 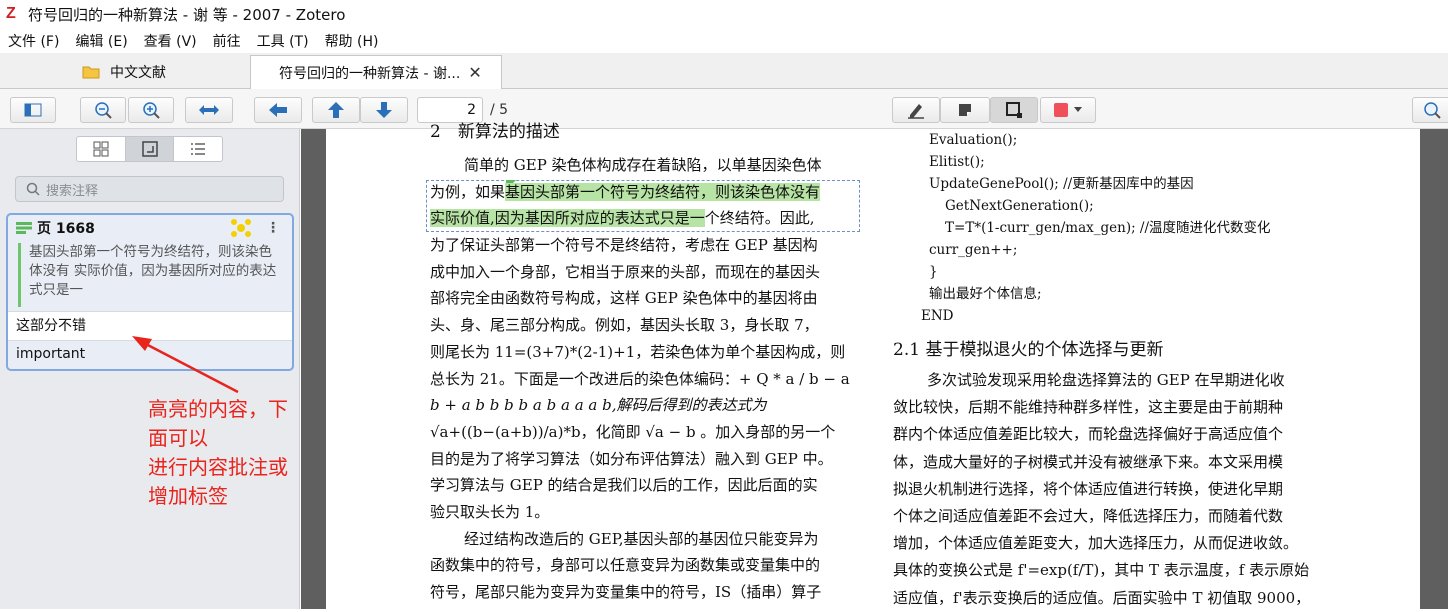 I want to click on outline-view-button, so click(x=198, y=149).